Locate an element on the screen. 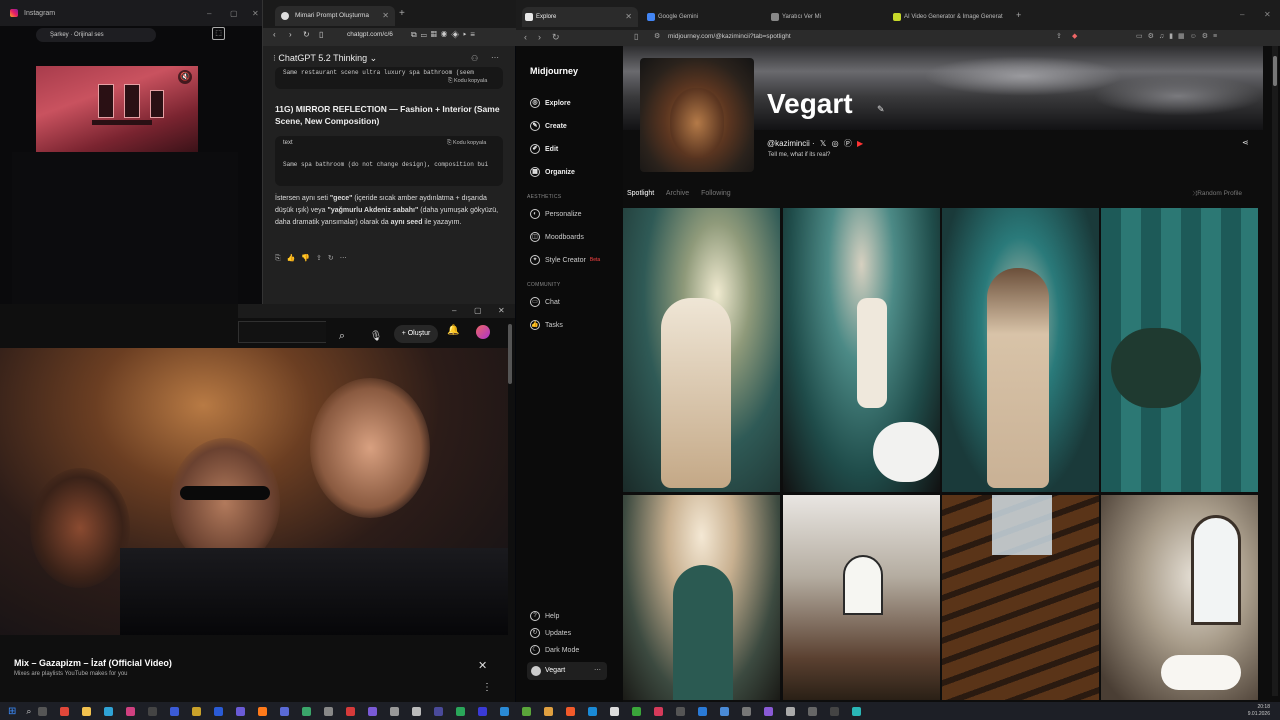 The height and width of the screenshot is (720, 1280). share-user-icon: ⚇ is located at coordinates (474, 58).